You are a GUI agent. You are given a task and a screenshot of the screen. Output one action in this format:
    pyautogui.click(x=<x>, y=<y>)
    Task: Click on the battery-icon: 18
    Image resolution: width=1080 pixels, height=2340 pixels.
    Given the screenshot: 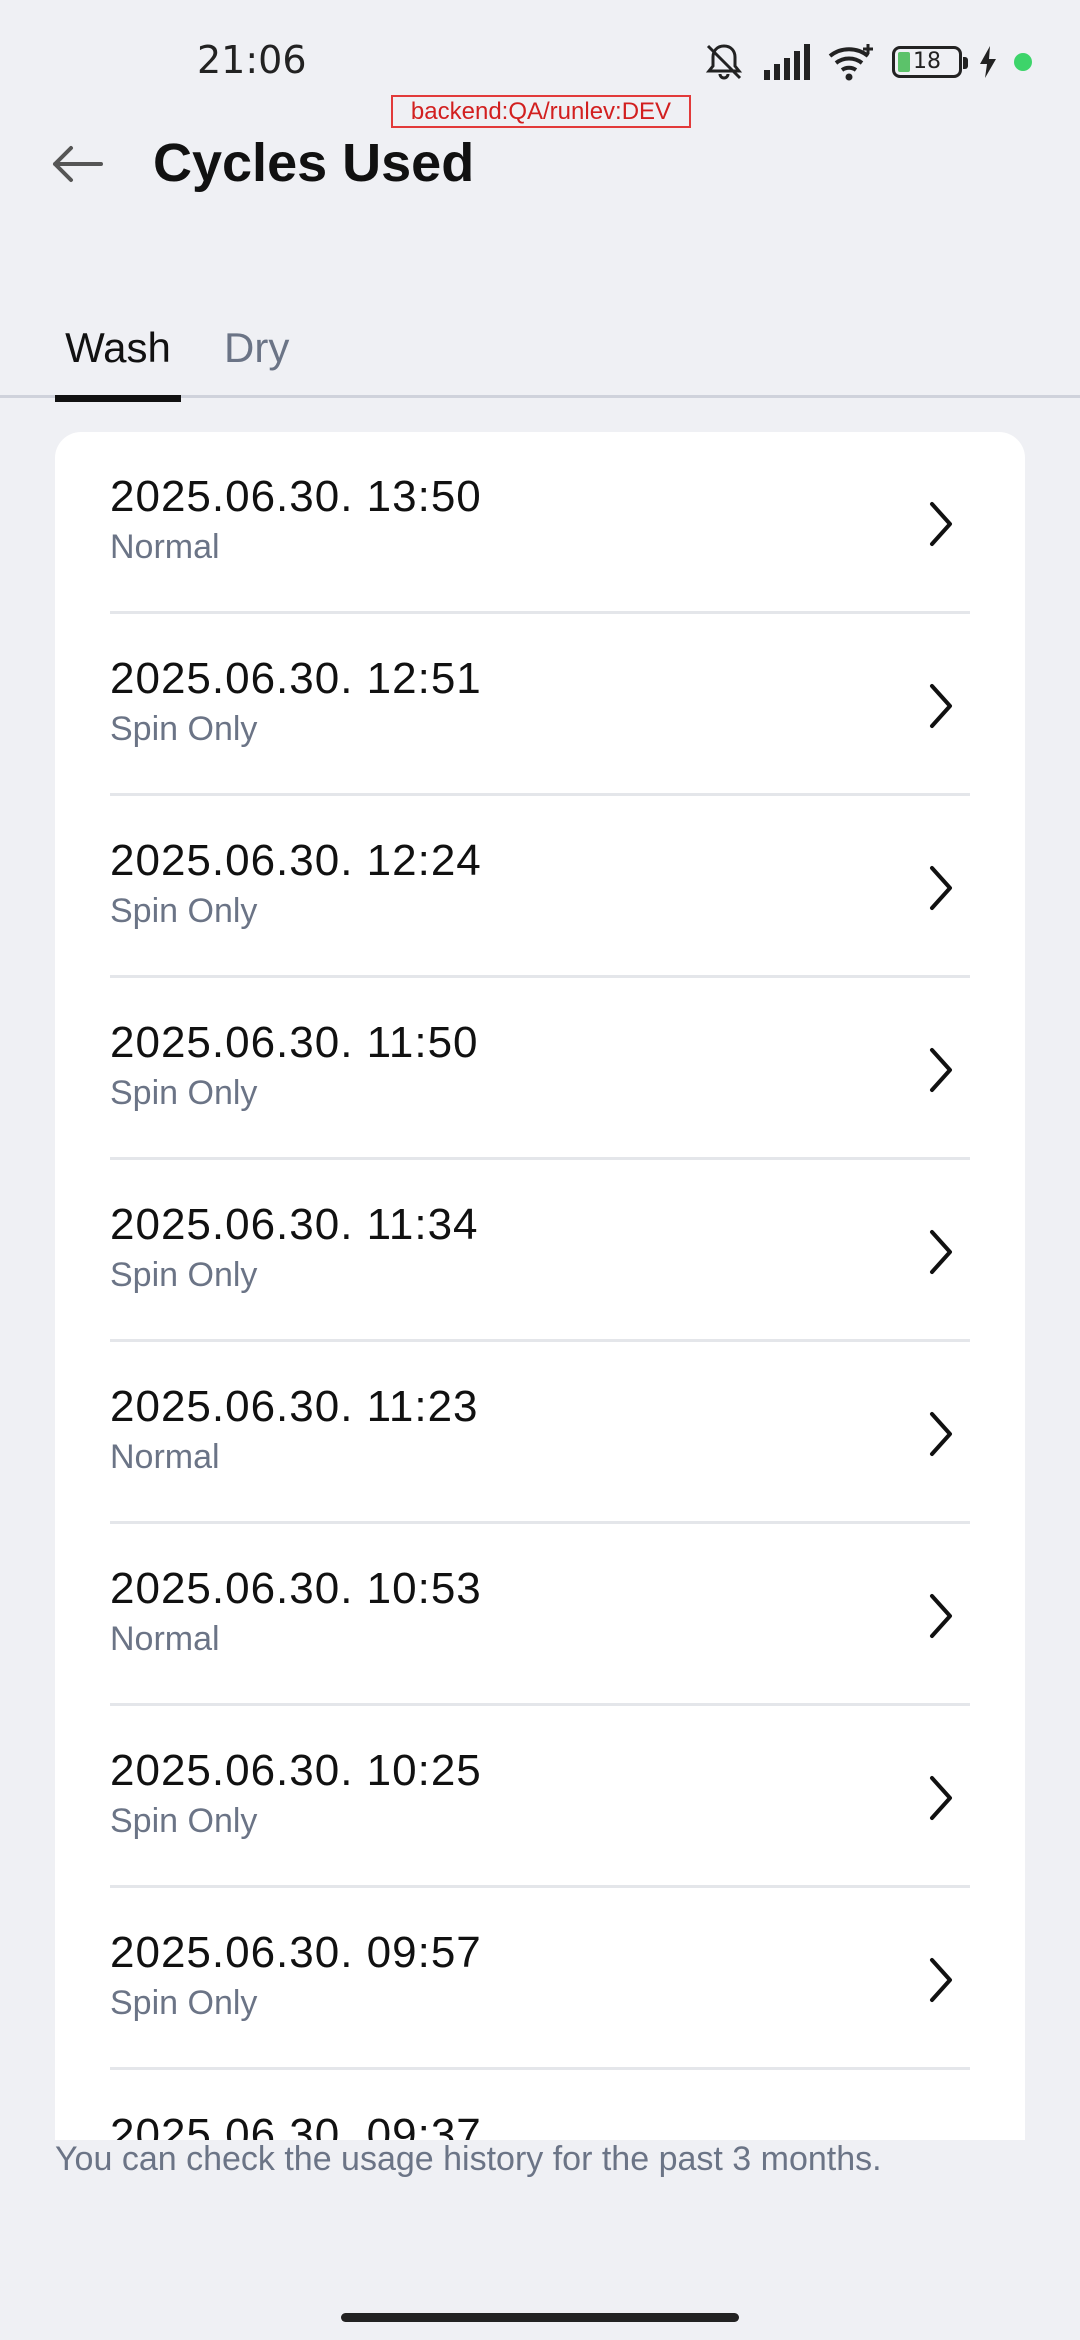 What is the action you would take?
    pyautogui.click(x=930, y=62)
    